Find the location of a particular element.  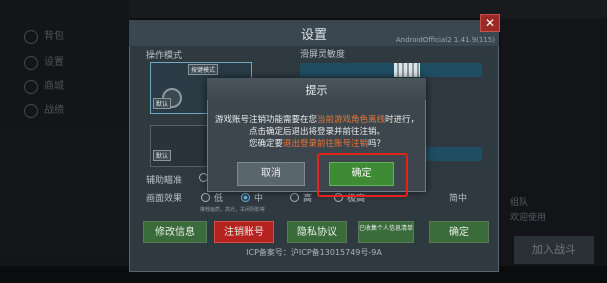

control-mode-tag: 按键模式 is located at coordinates (203, 69).